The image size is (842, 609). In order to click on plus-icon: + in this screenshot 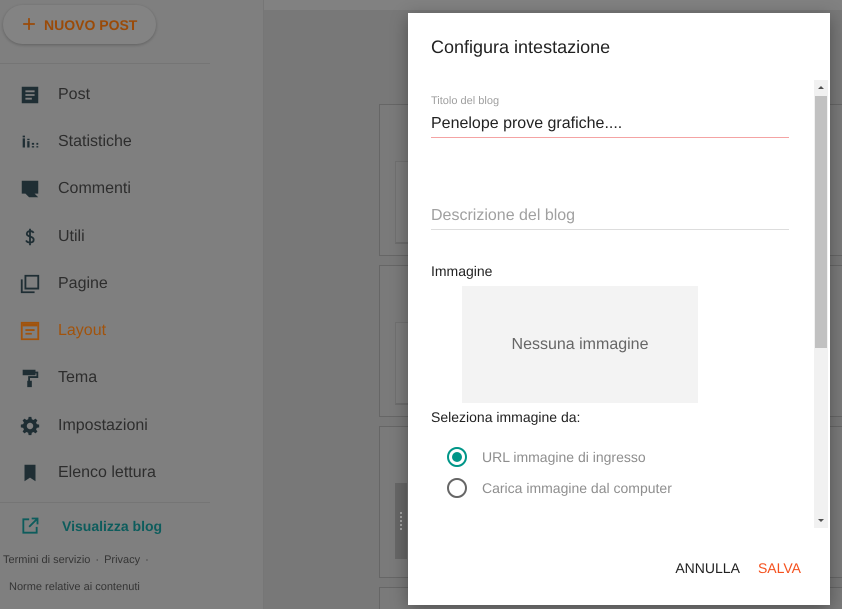, I will do `click(29, 24)`.